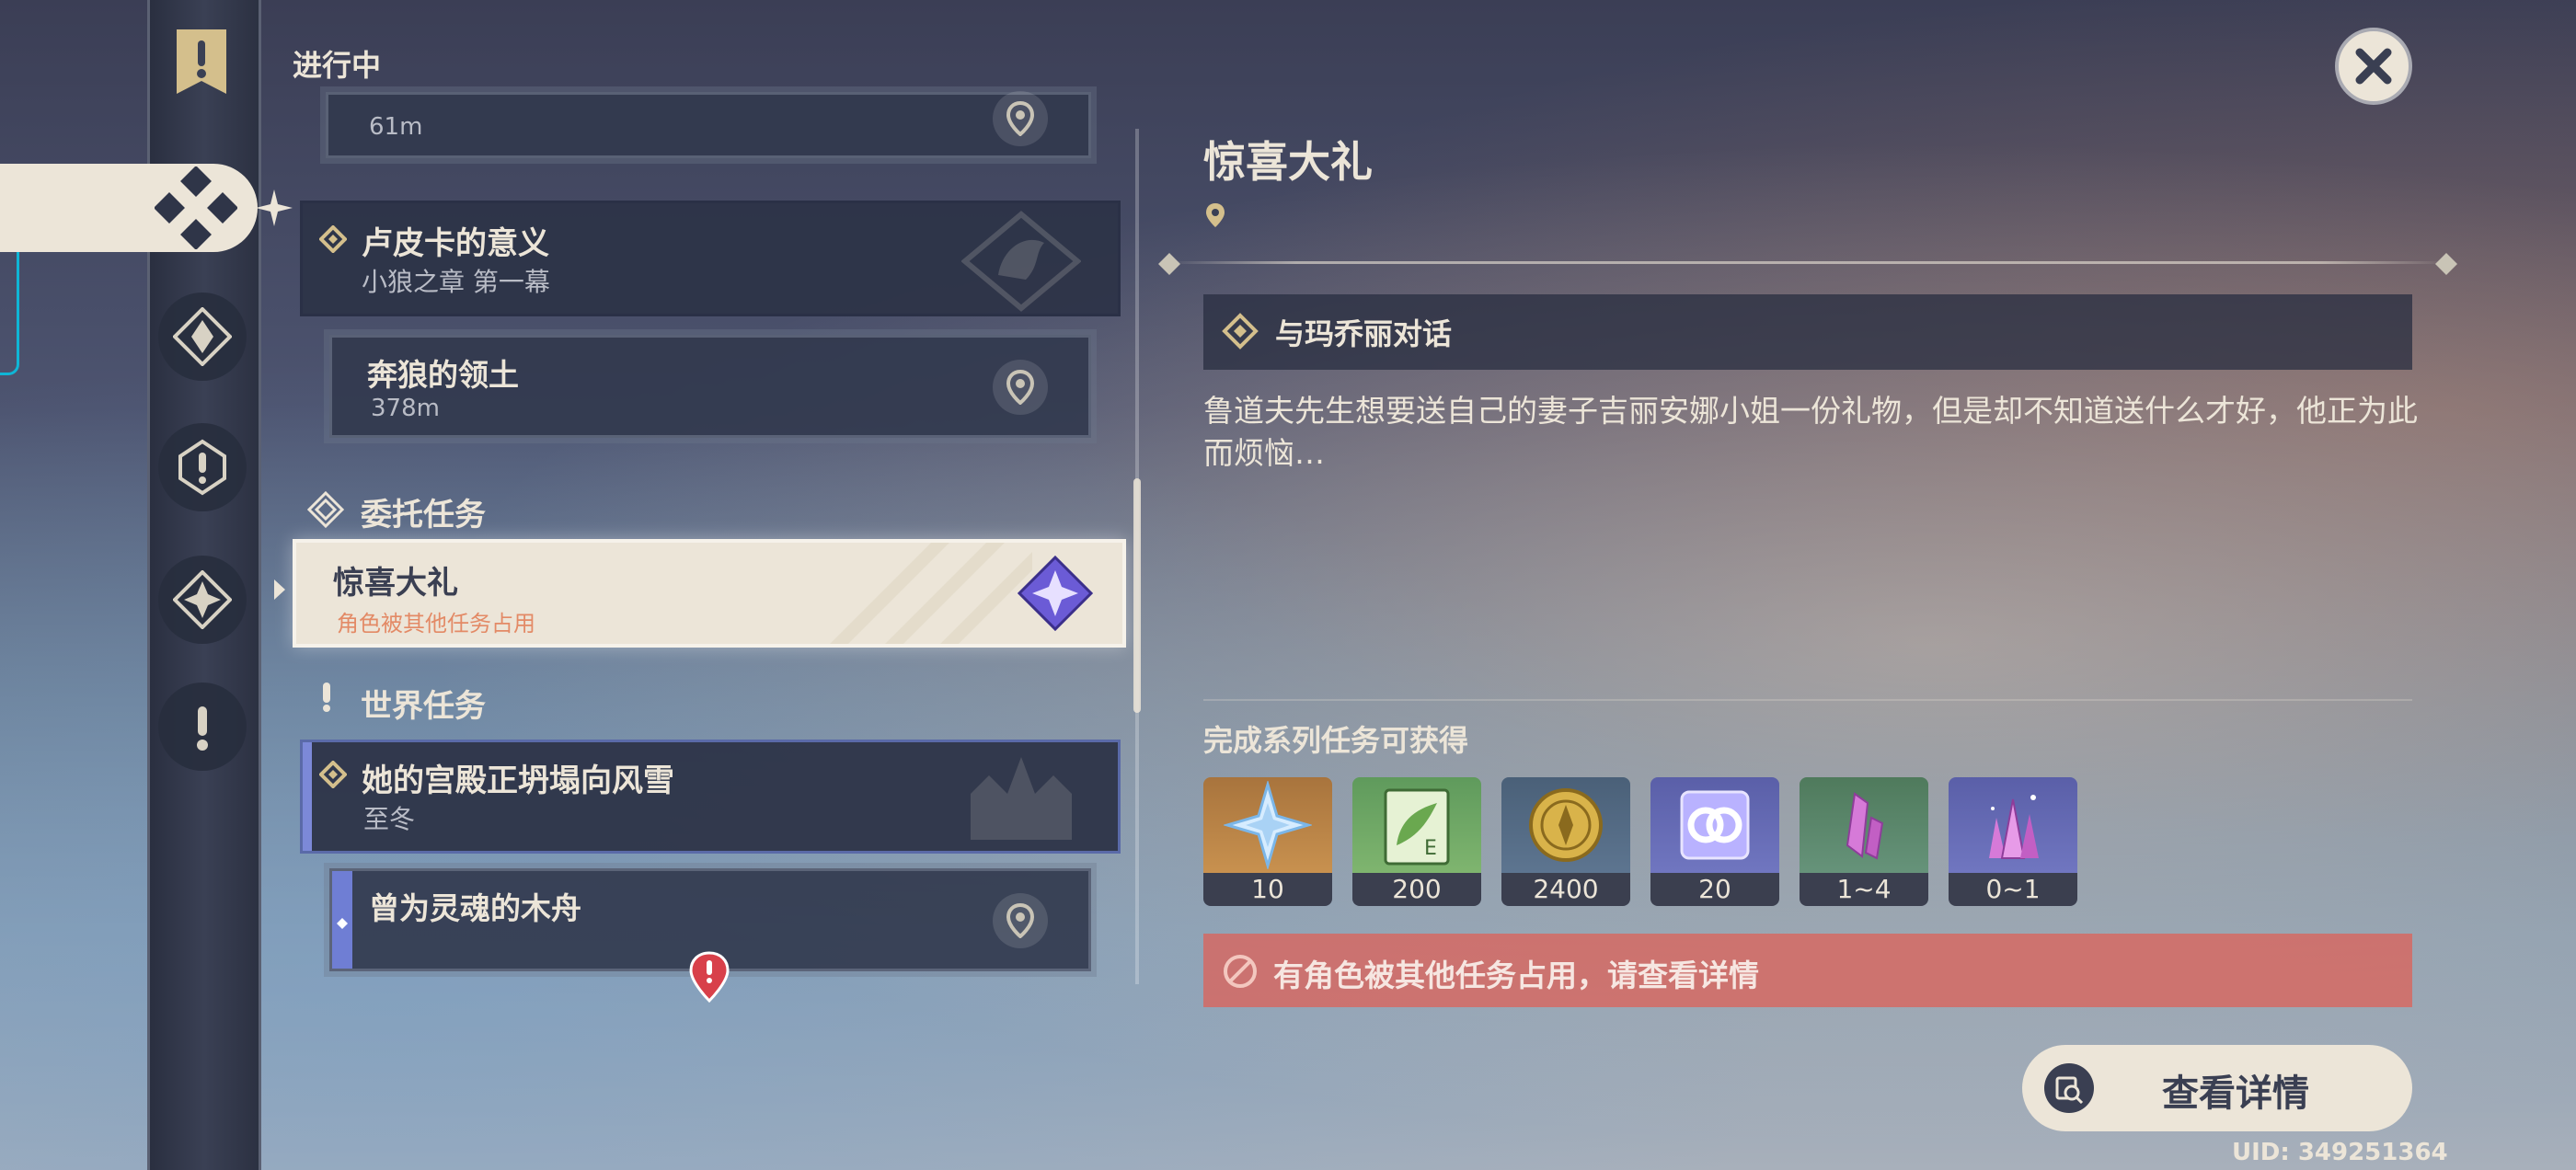 The image size is (2576, 1170). What do you see at coordinates (279, 590) in the screenshot?
I see `selected-arrow-icon` at bounding box center [279, 590].